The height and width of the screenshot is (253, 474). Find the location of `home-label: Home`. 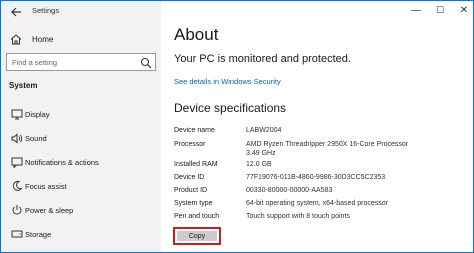

home-label: Home is located at coordinates (43, 39).